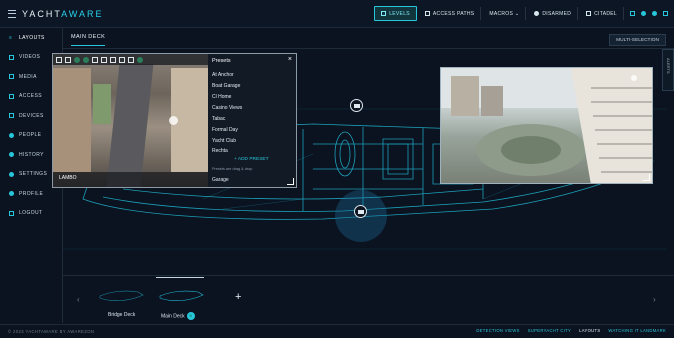 The image size is (674, 338). I want to click on logout-icon, so click(11, 213).